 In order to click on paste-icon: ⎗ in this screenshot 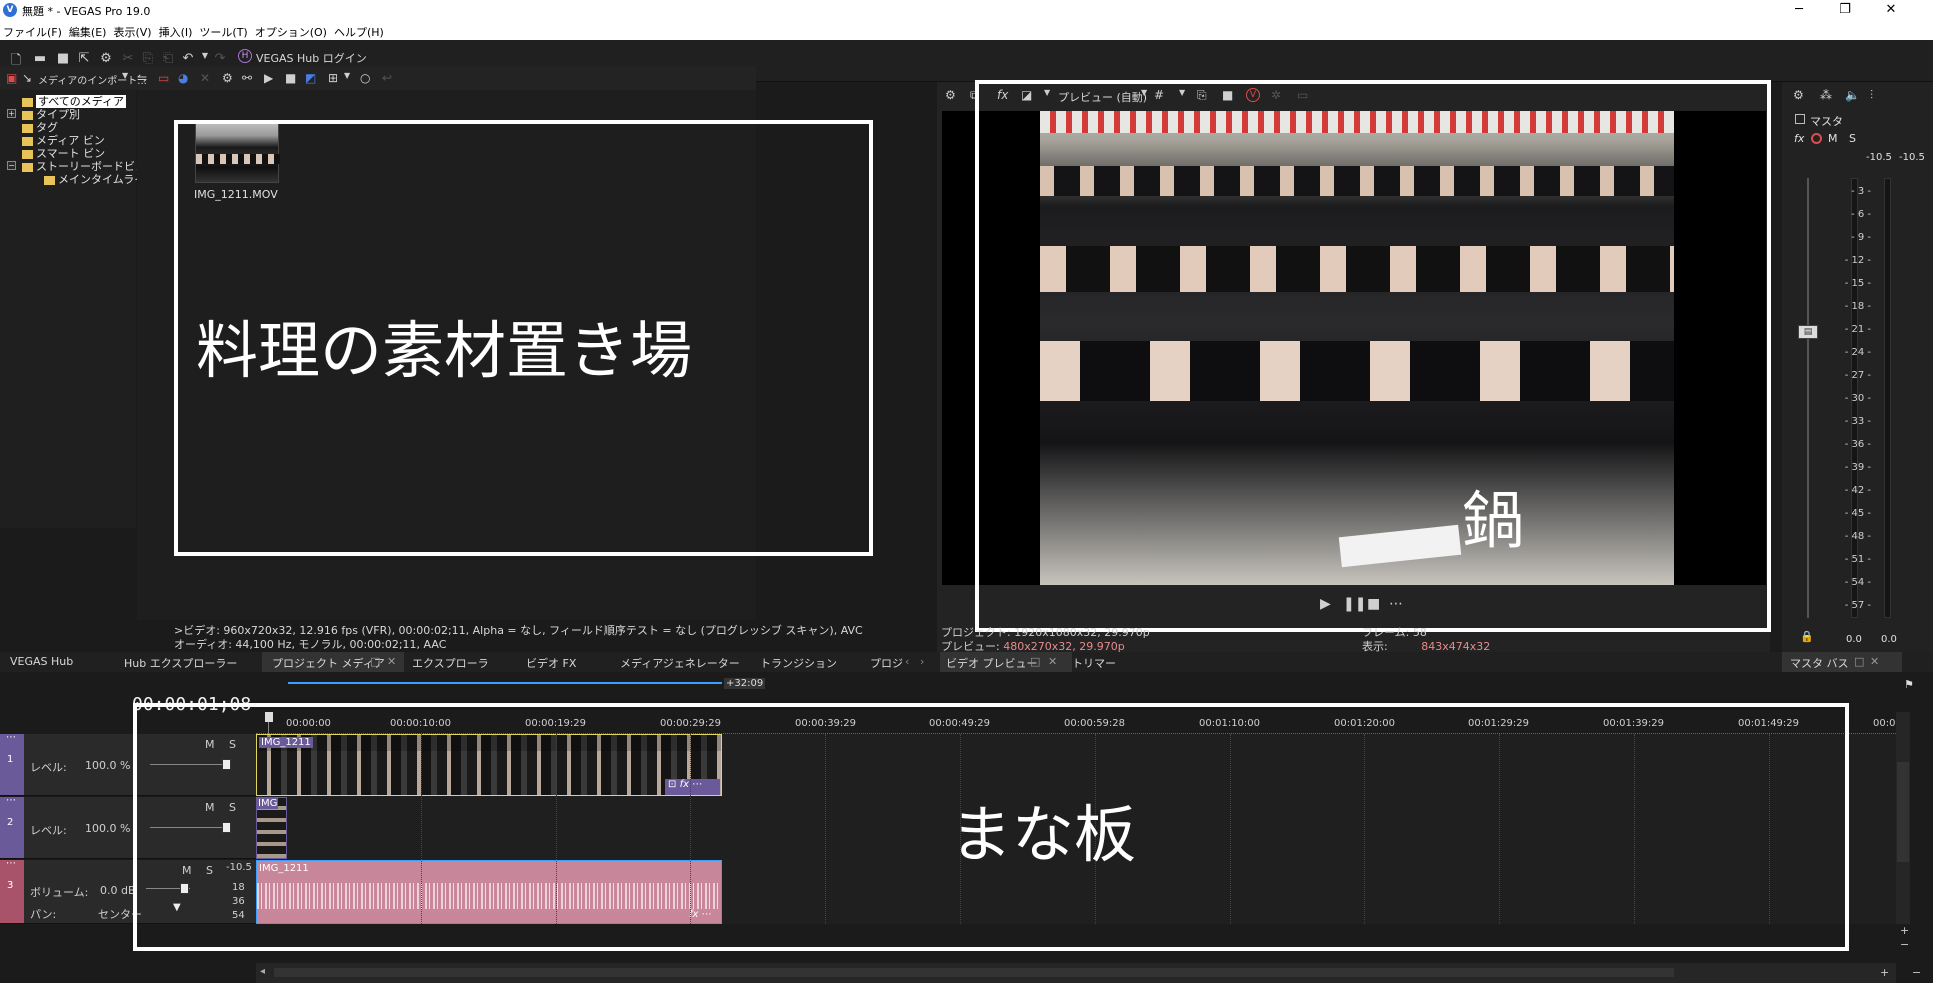, I will do `click(168, 58)`.